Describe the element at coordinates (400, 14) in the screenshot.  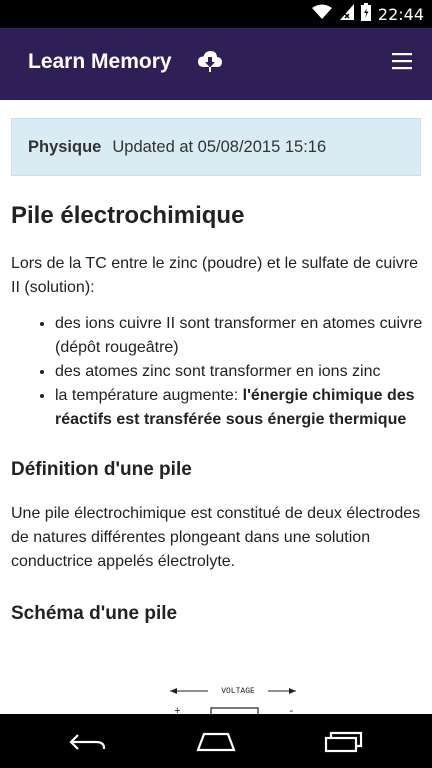
I see `status-time: 22:44` at that location.